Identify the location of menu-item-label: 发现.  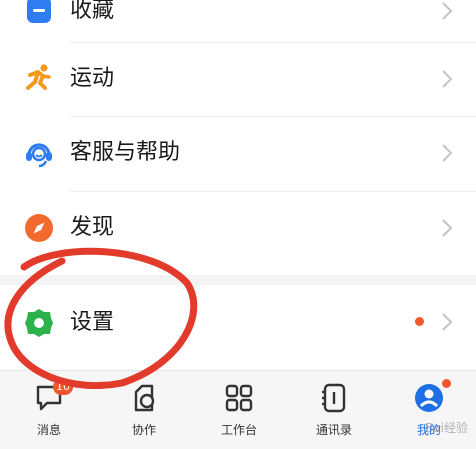
(92, 227).